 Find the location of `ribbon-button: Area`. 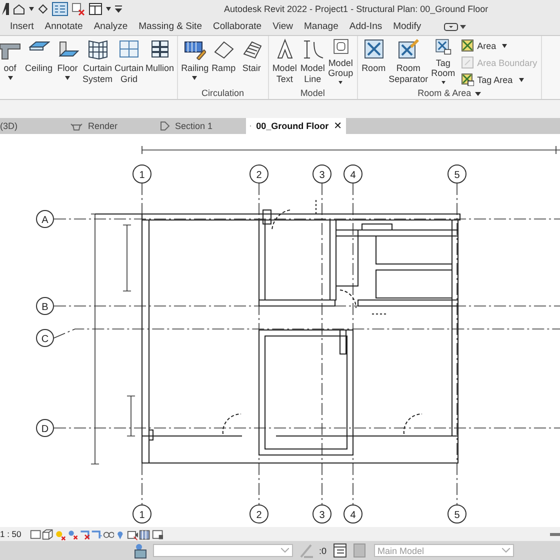

ribbon-button: Area is located at coordinates (499, 45).